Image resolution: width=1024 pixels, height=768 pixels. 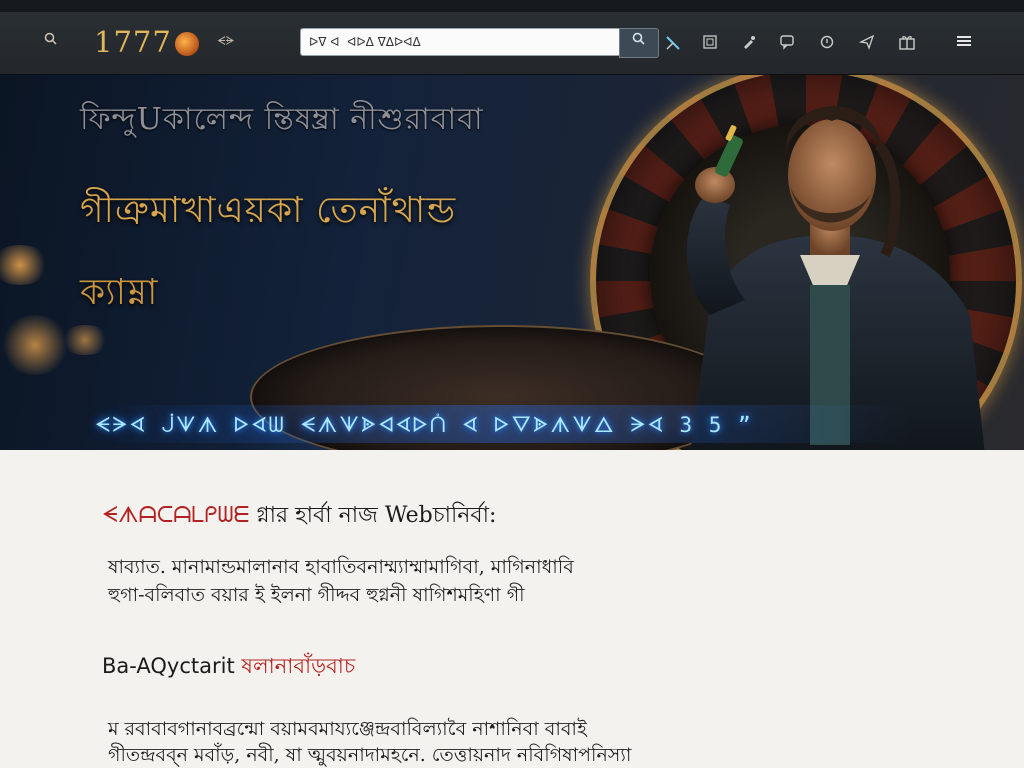 What do you see at coordinates (187, 44) in the screenshot?
I see `logo-badge-icon` at bounding box center [187, 44].